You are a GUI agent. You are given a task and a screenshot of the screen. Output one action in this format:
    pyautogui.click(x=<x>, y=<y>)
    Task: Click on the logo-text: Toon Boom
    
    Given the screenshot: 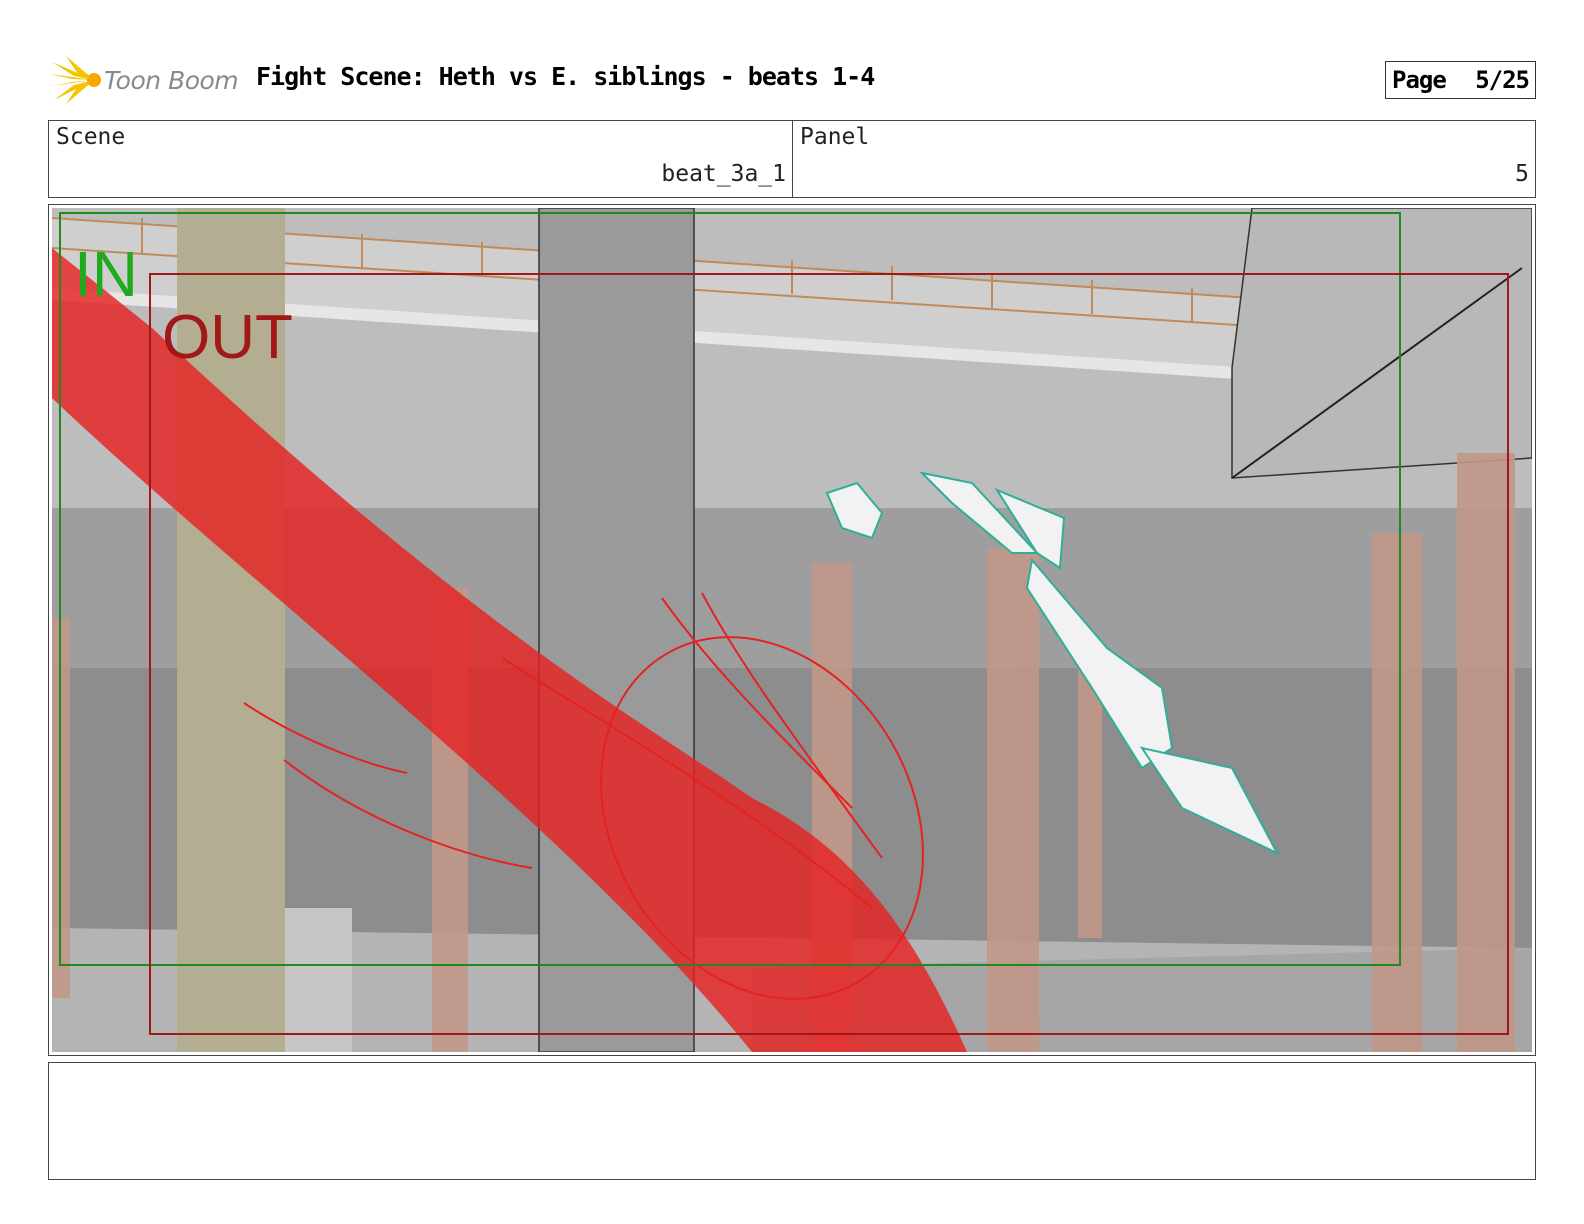 What is the action you would take?
    pyautogui.click(x=171, y=80)
    